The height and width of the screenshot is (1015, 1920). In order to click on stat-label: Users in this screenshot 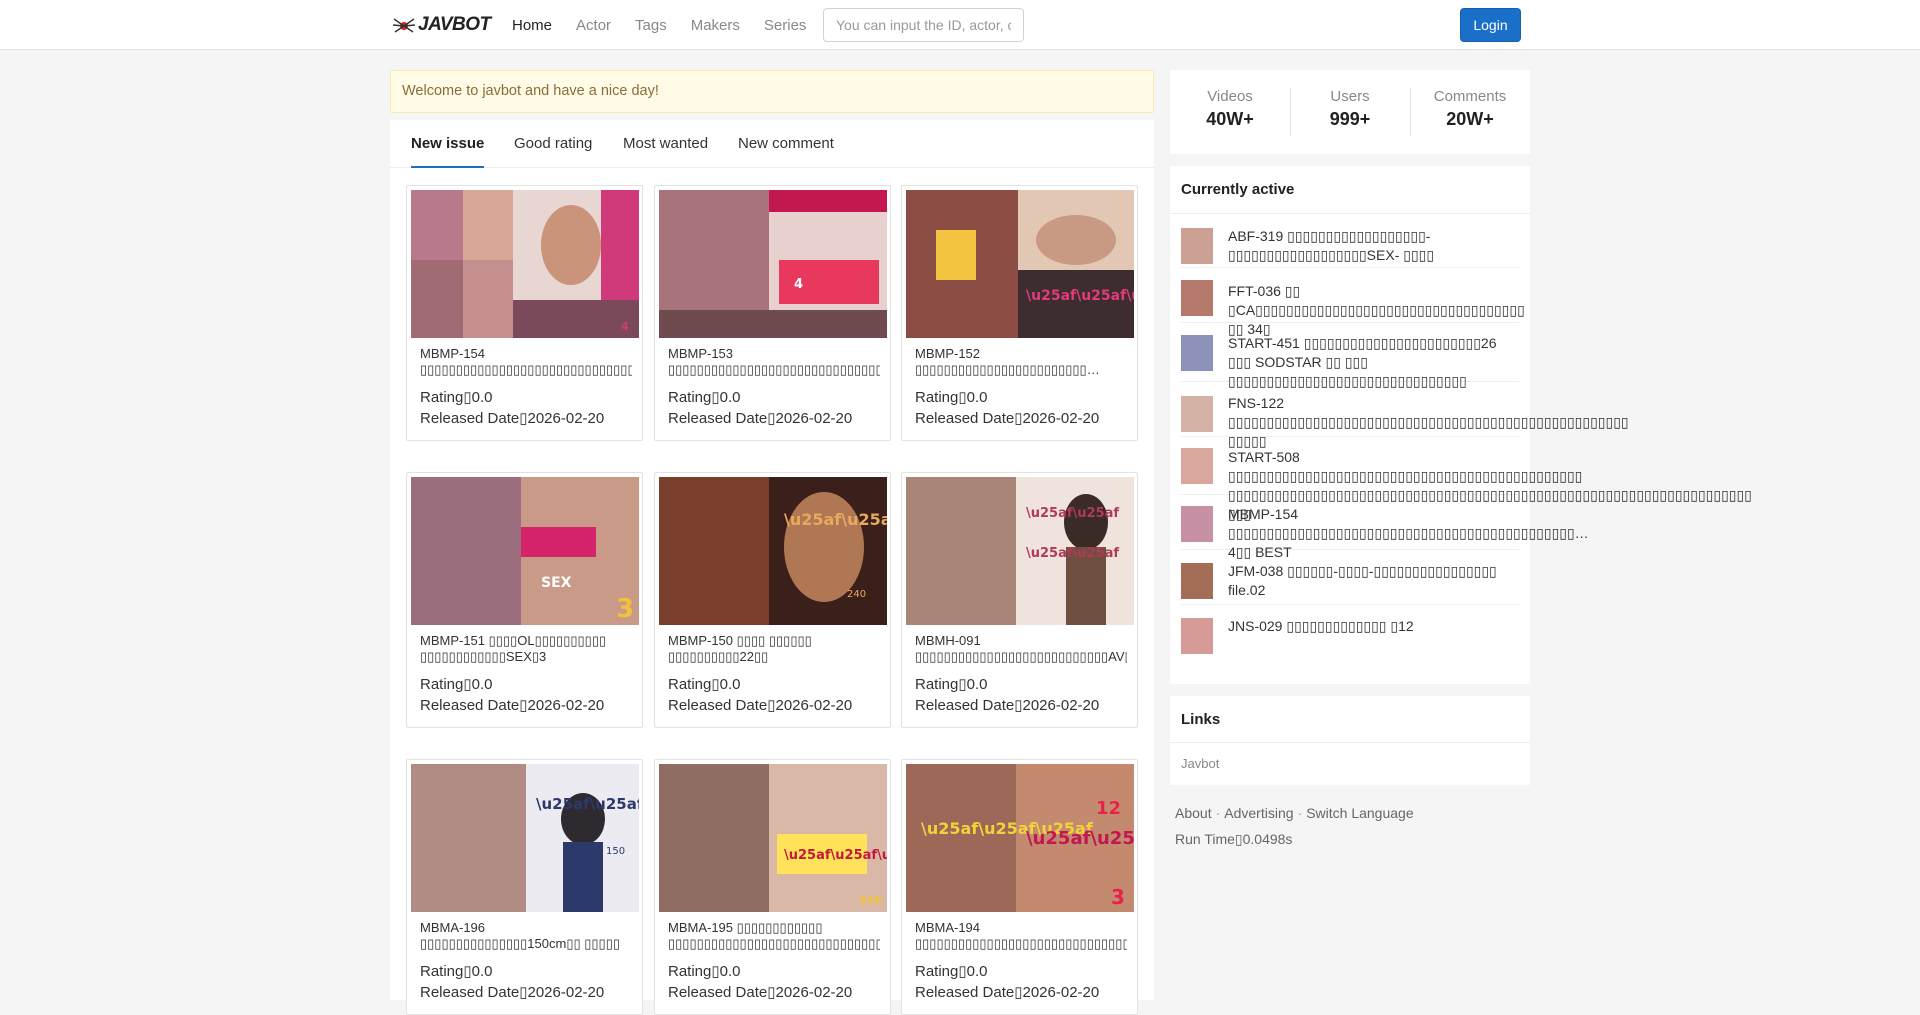, I will do `click(1350, 96)`.